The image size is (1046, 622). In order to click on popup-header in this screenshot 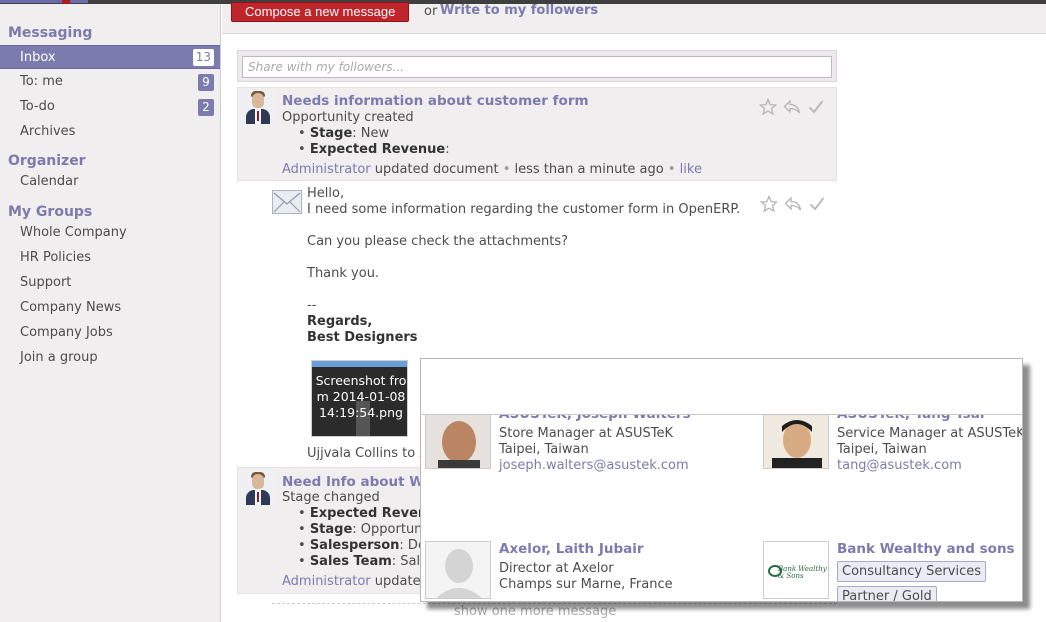, I will do `click(721, 387)`.